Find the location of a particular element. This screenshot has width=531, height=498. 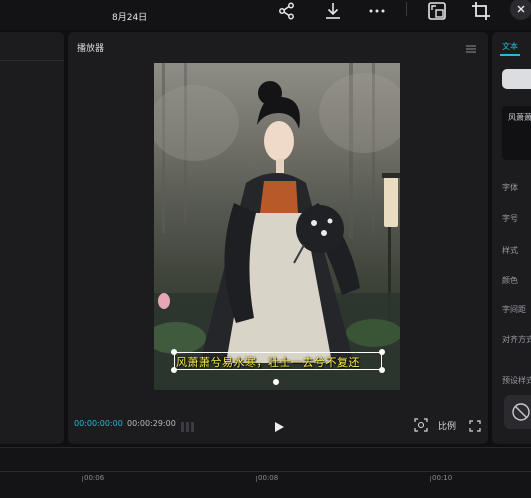

more-icon is located at coordinates (377, 11).